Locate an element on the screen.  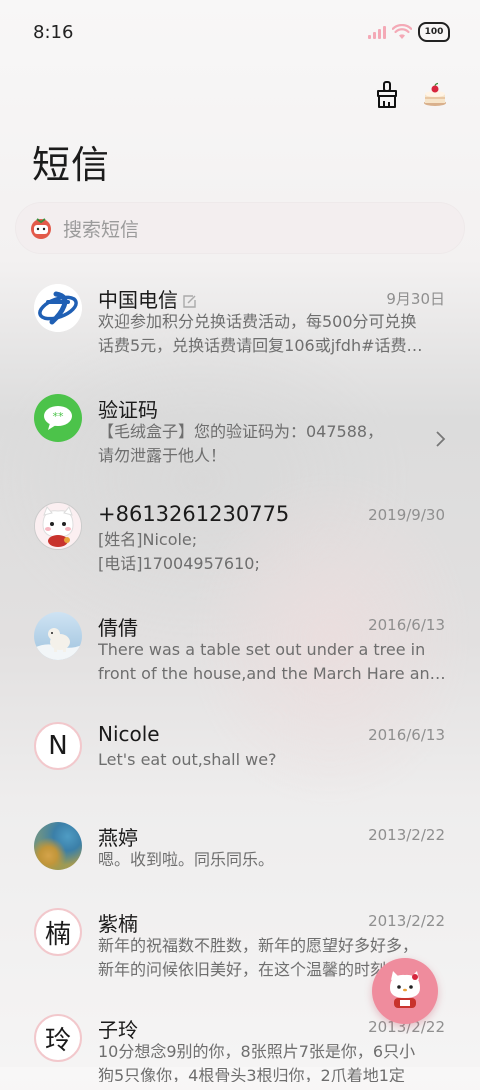
brush-icon is located at coordinates (387, 95).